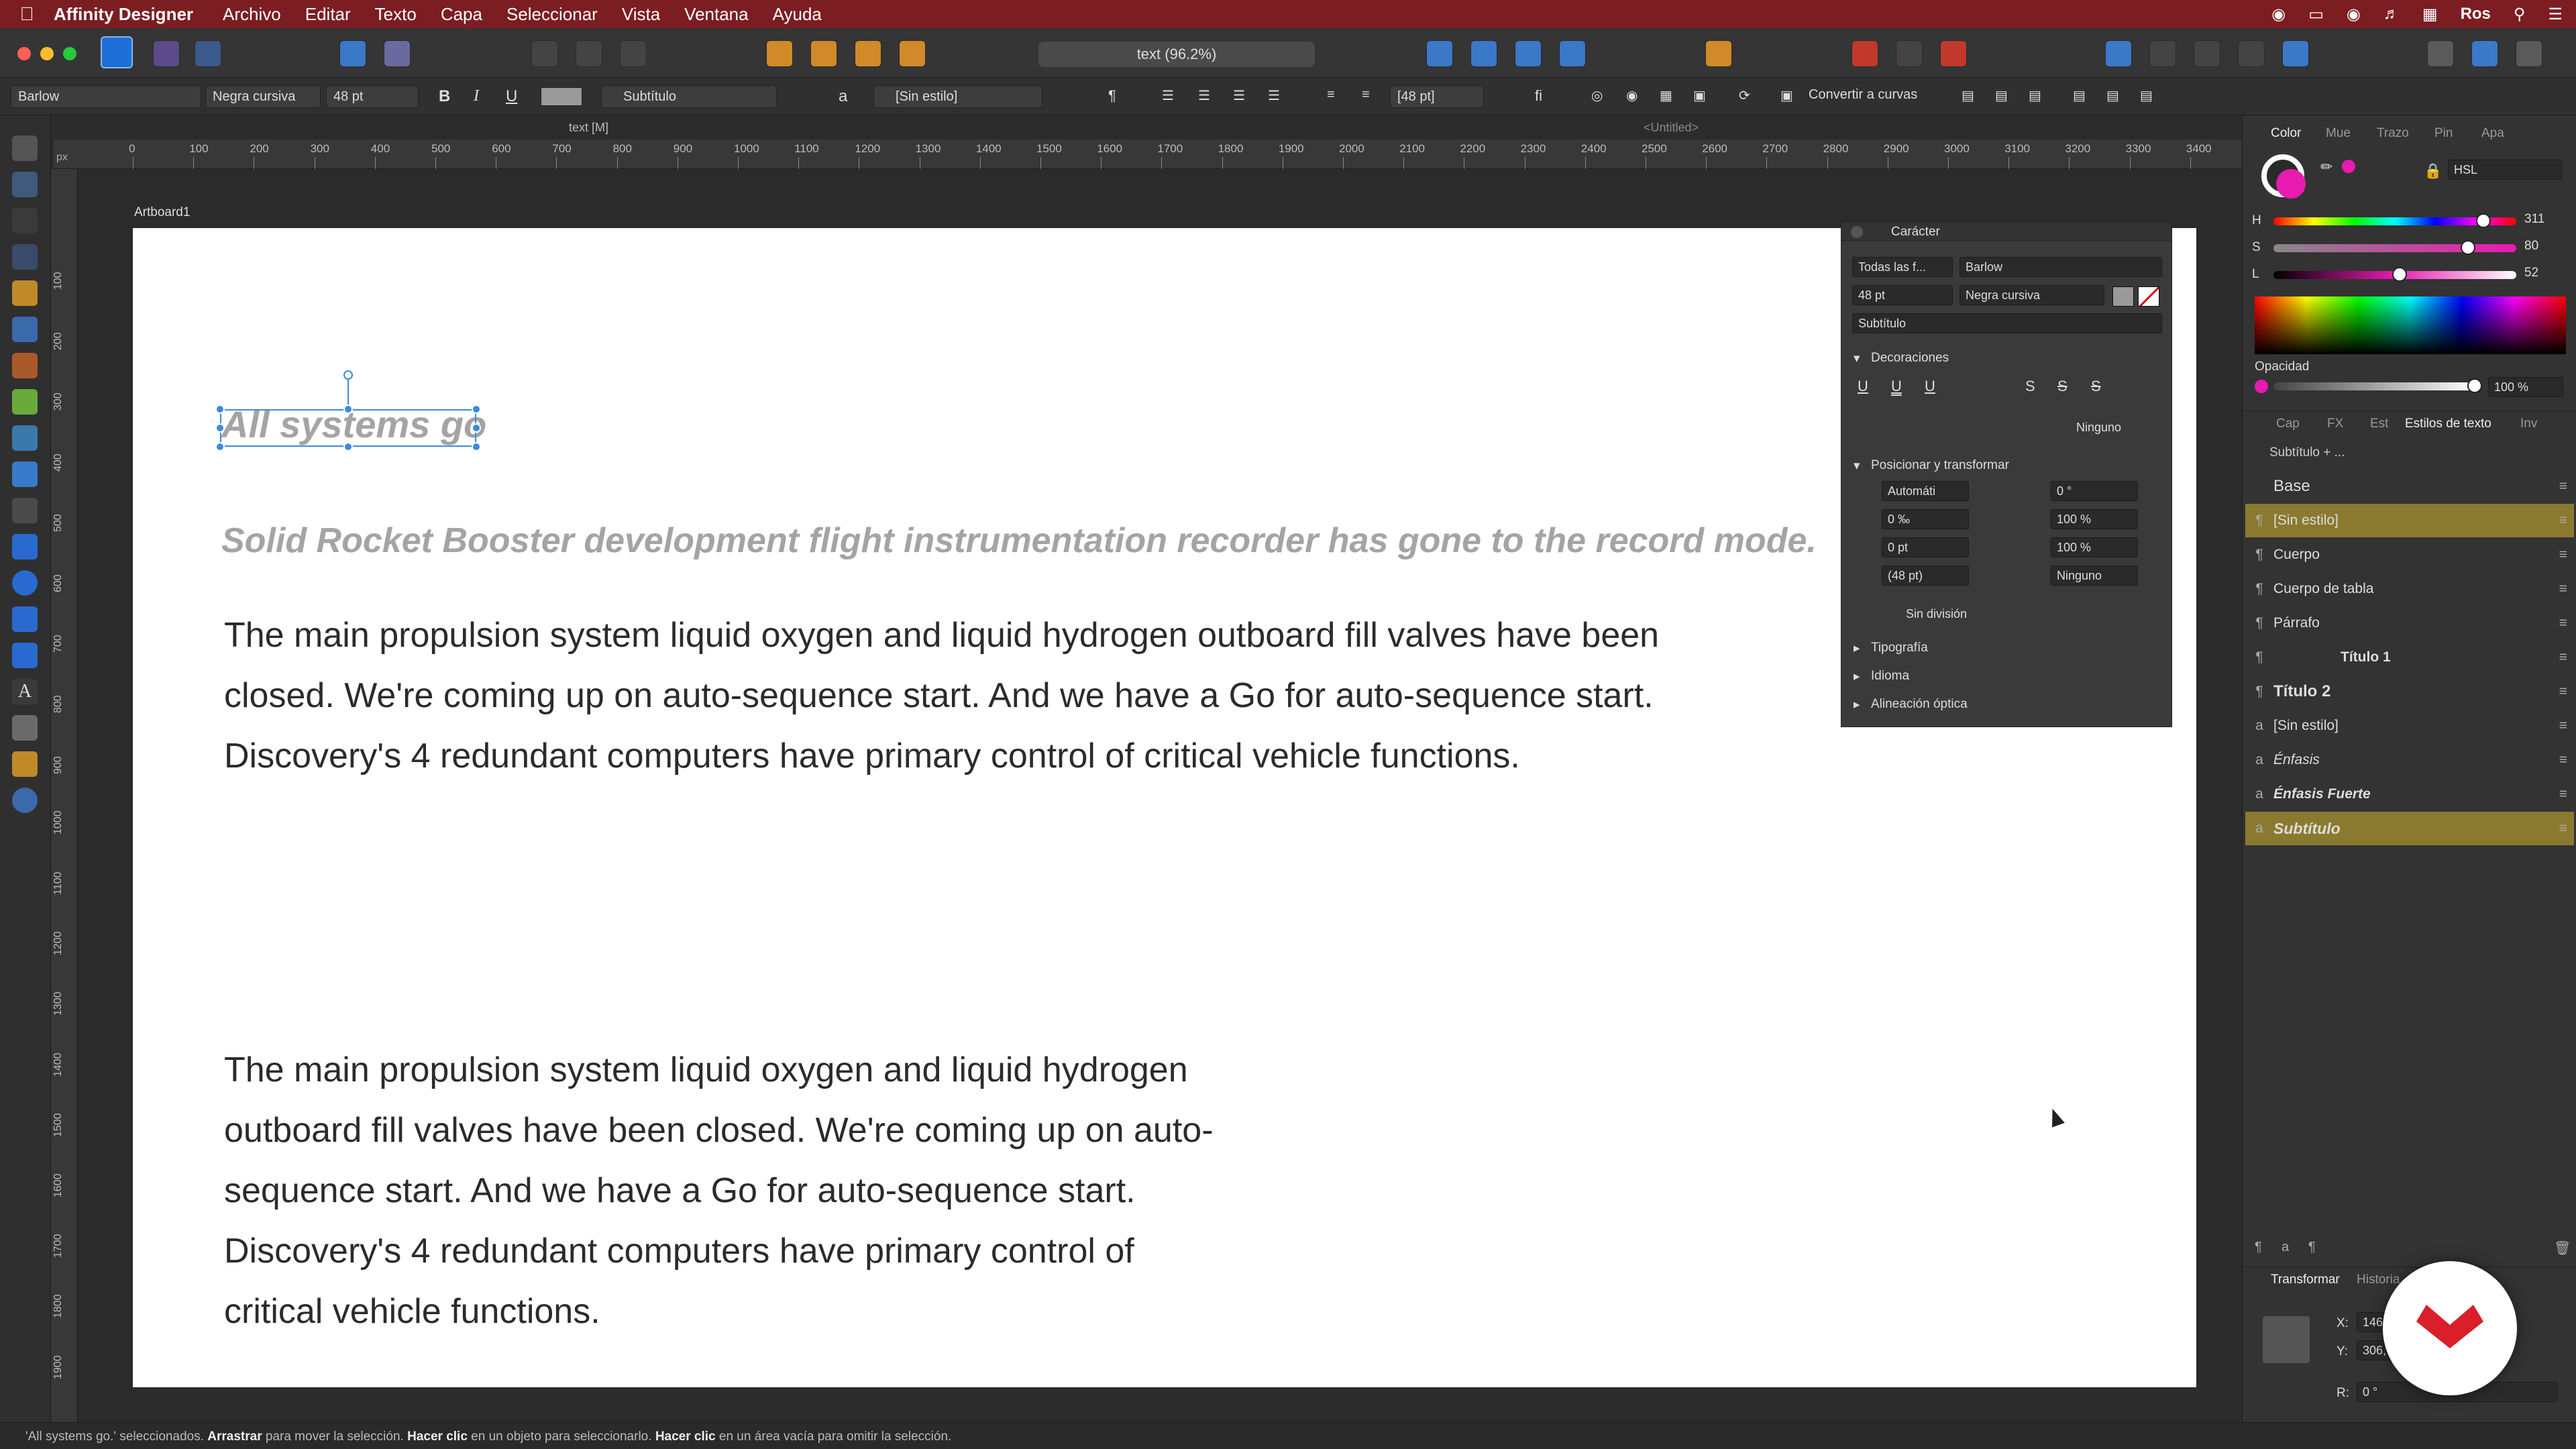 The height and width of the screenshot is (1449, 2576). Describe the element at coordinates (2295, 53) in the screenshot. I see `snapping-icon` at that location.